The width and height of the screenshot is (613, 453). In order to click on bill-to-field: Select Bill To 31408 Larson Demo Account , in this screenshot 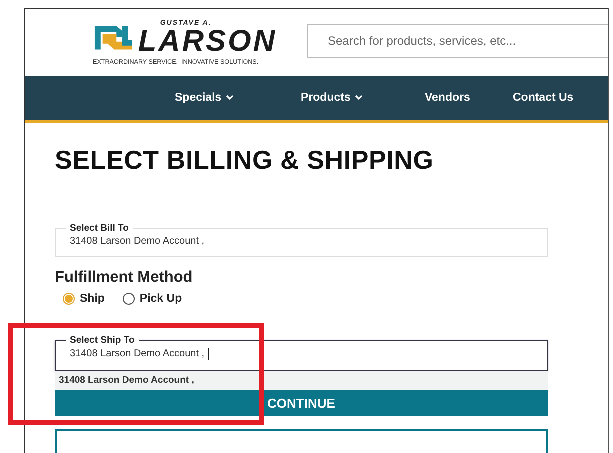, I will do `click(301, 240)`.